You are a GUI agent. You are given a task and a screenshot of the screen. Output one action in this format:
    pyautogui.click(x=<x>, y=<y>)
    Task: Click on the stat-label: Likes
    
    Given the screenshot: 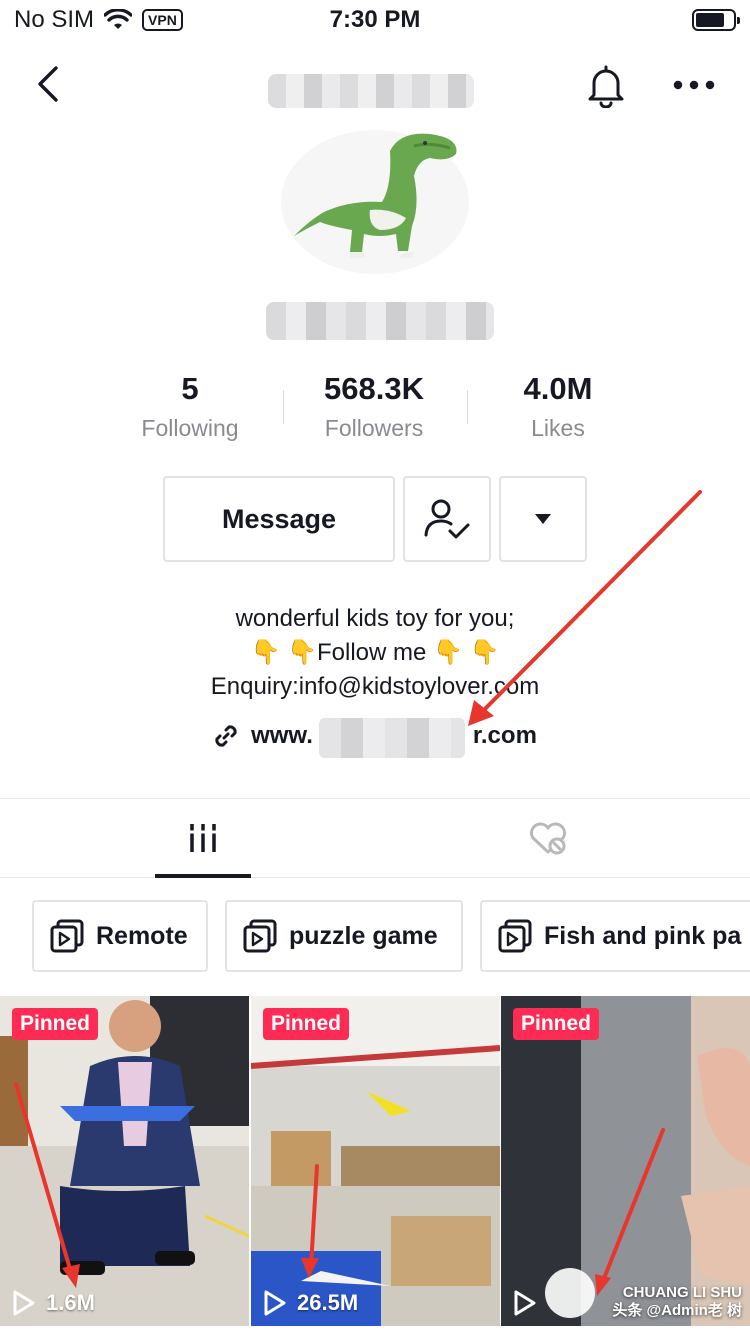 What is the action you would take?
    pyautogui.click(x=558, y=428)
    